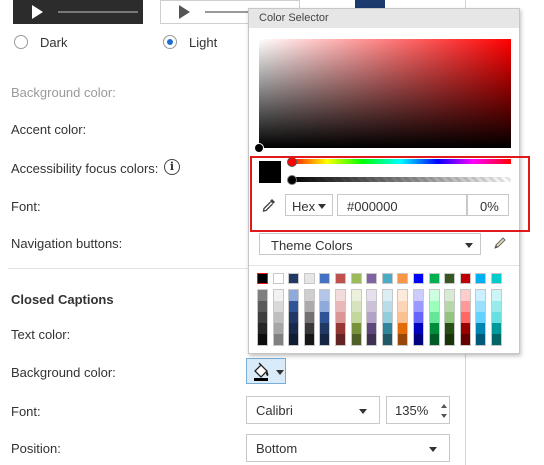  Describe the element at coordinates (385, 93) in the screenshot. I see `saturation-value-picker` at that location.